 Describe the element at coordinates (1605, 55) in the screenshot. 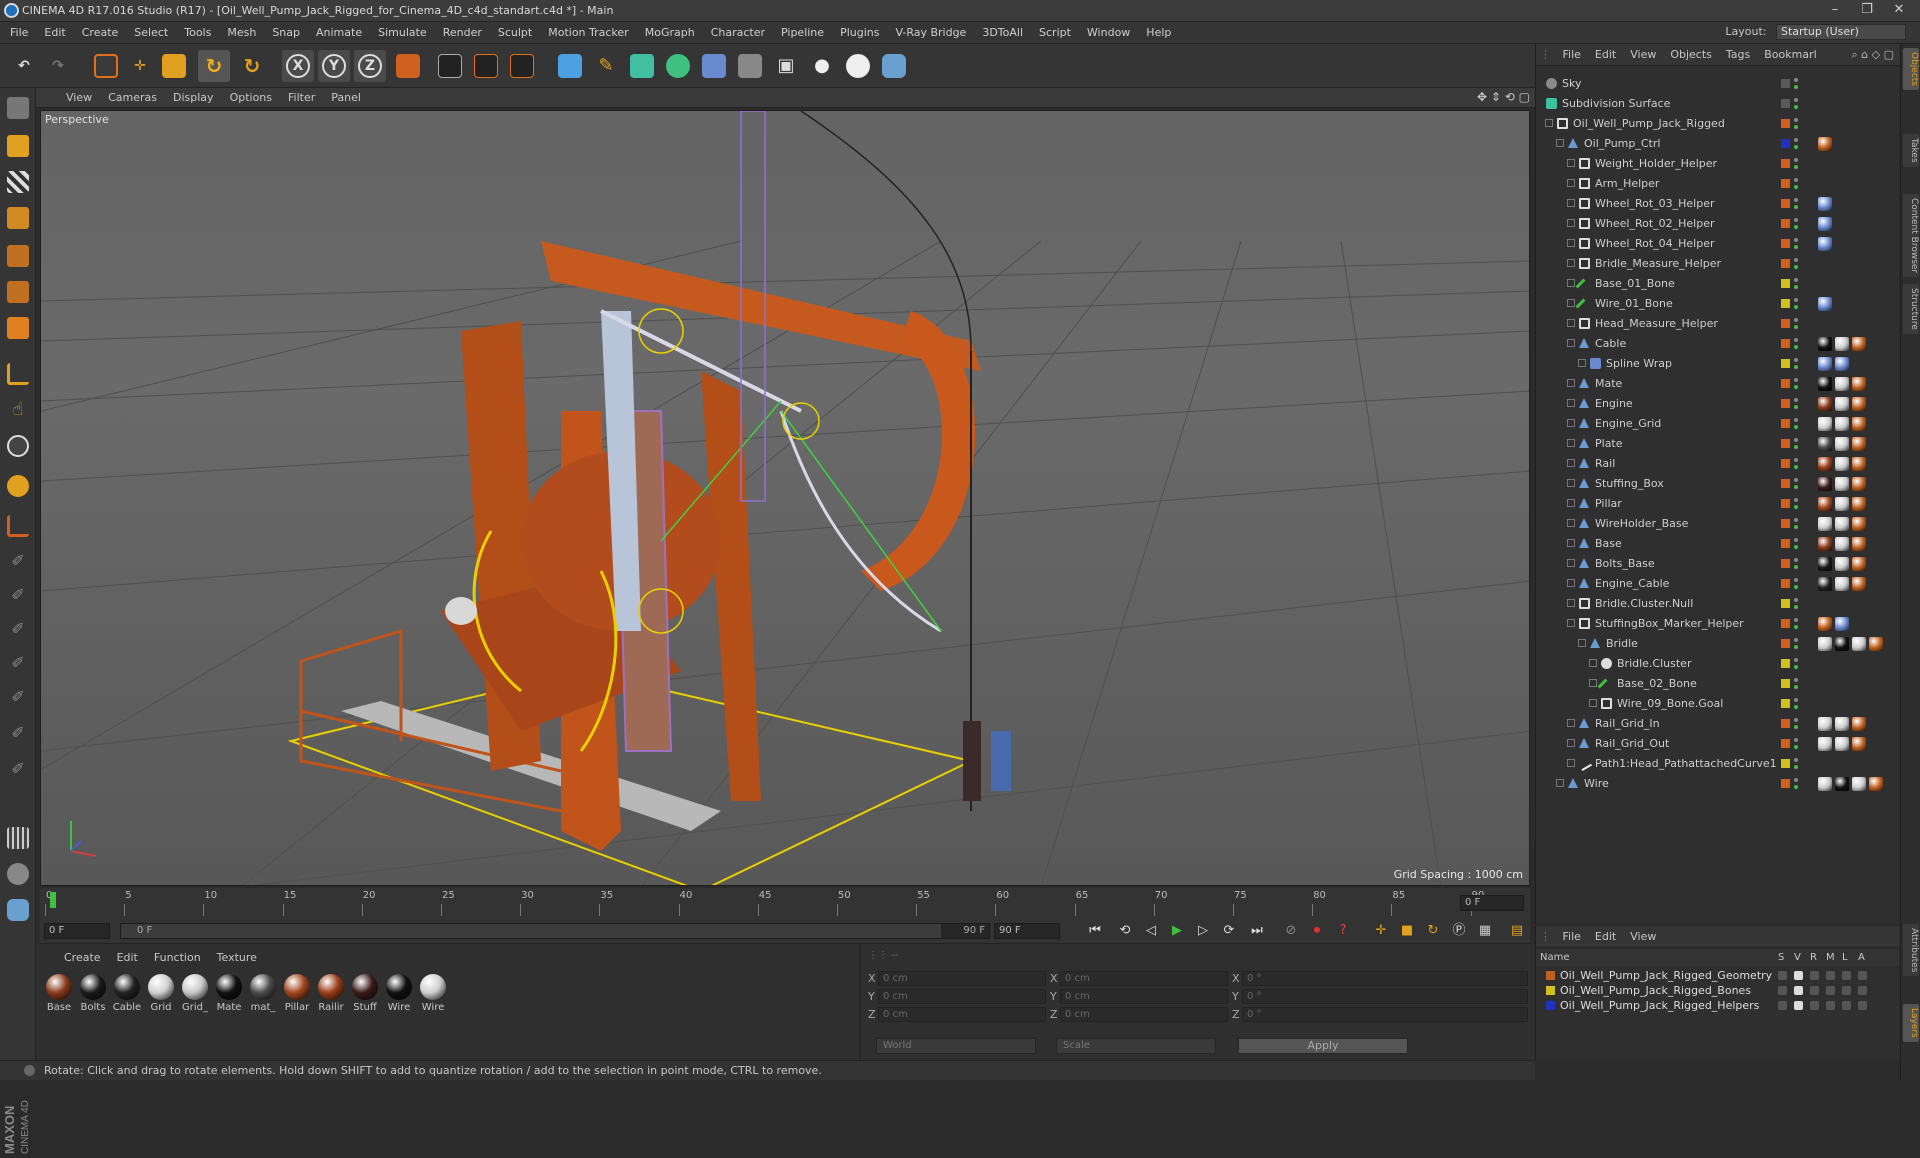

I see `object-menu-edit: Edit` at that location.